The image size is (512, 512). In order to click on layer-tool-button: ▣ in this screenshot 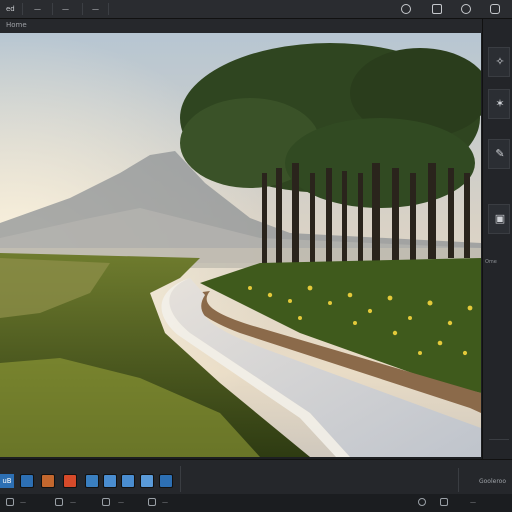, I will do `click(499, 219)`.